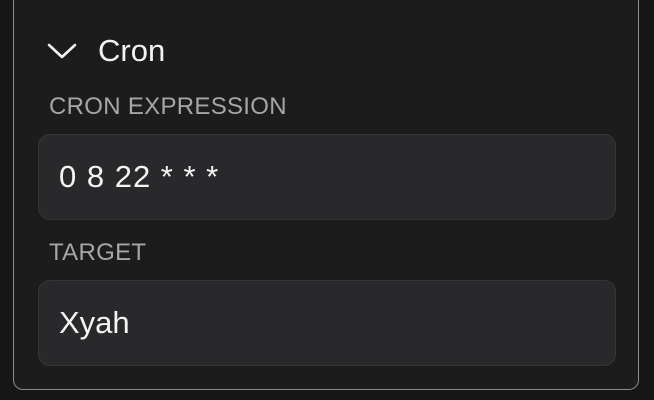  What do you see at coordinates (62, 51) in the screenshot?
I see `chevron-down-icon` at bounding box center [62, 51].